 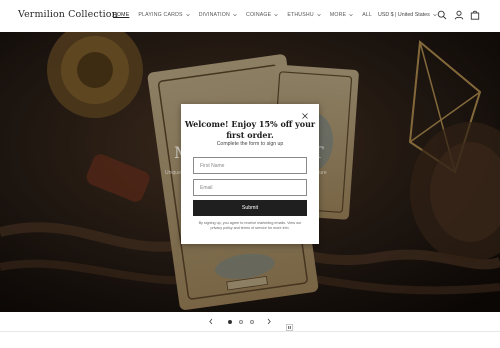 What do you see at coordinates (250, 187) in the screenshot?
I see `email-field` at bounding box center [250, 187].